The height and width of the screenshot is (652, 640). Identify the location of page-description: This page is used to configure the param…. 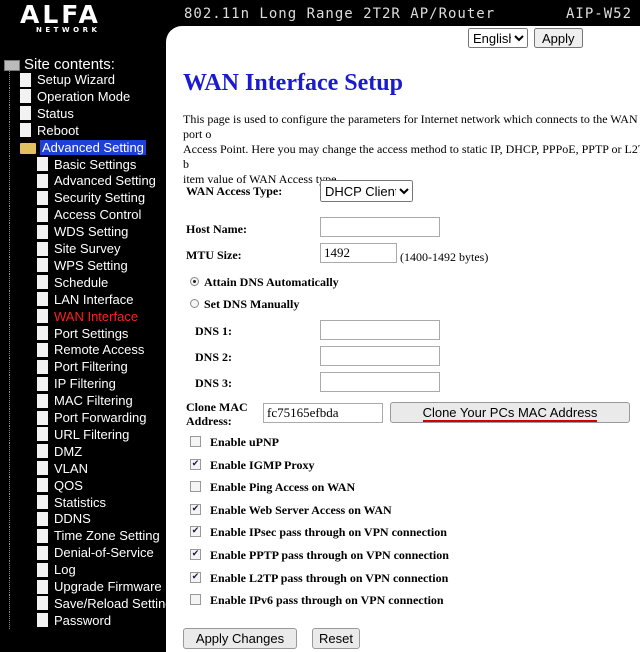
(411, 149).